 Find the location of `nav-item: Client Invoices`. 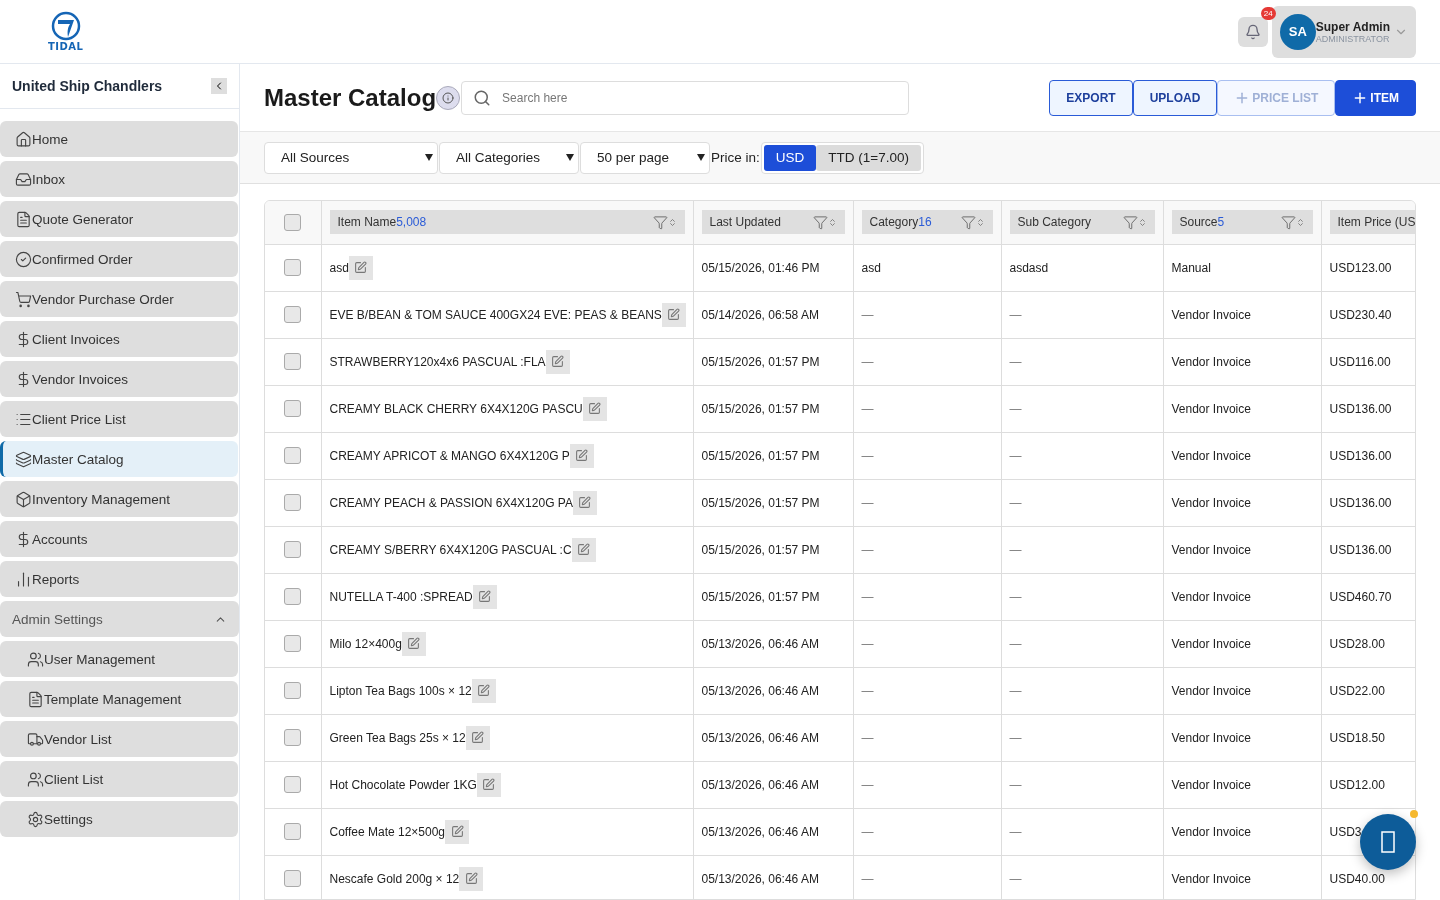

nav-item: Client Invoices is located at coordinates (119, 339).